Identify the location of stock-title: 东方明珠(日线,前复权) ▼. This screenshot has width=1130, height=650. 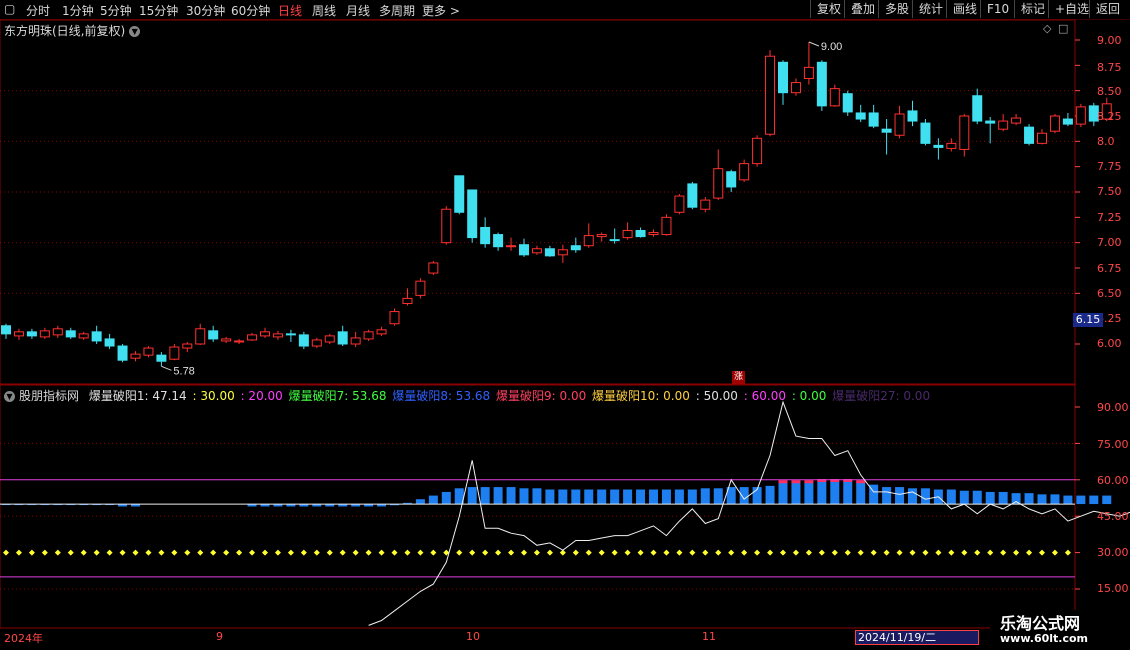
(72, 30).